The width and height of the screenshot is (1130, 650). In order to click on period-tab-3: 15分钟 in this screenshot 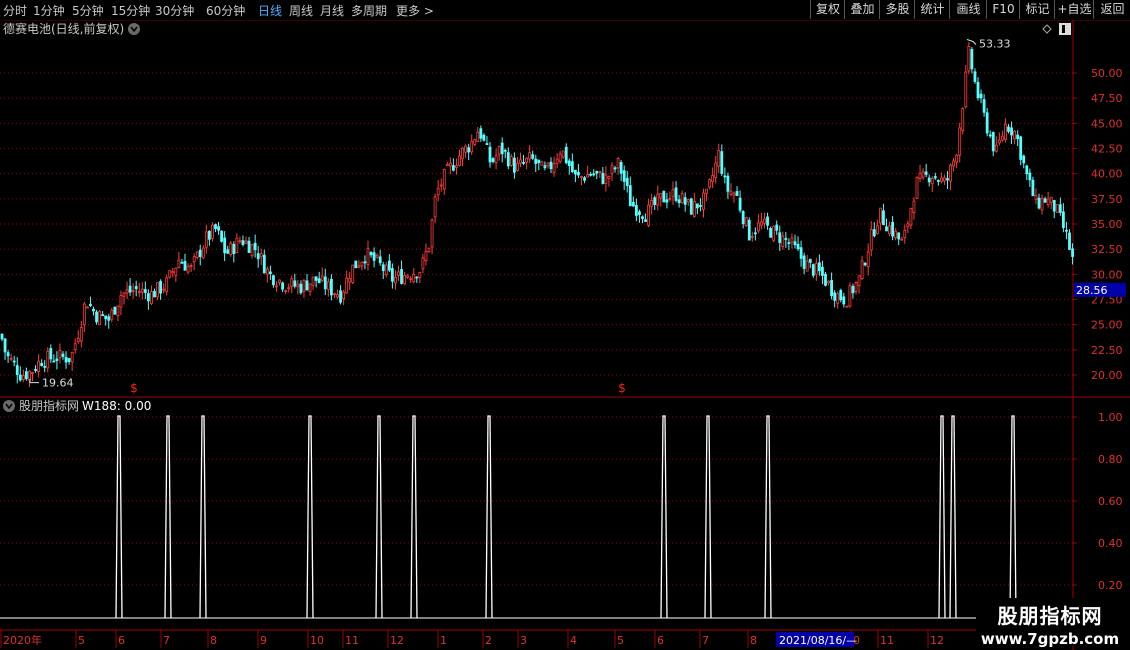, I will do `click(130, 10)`.